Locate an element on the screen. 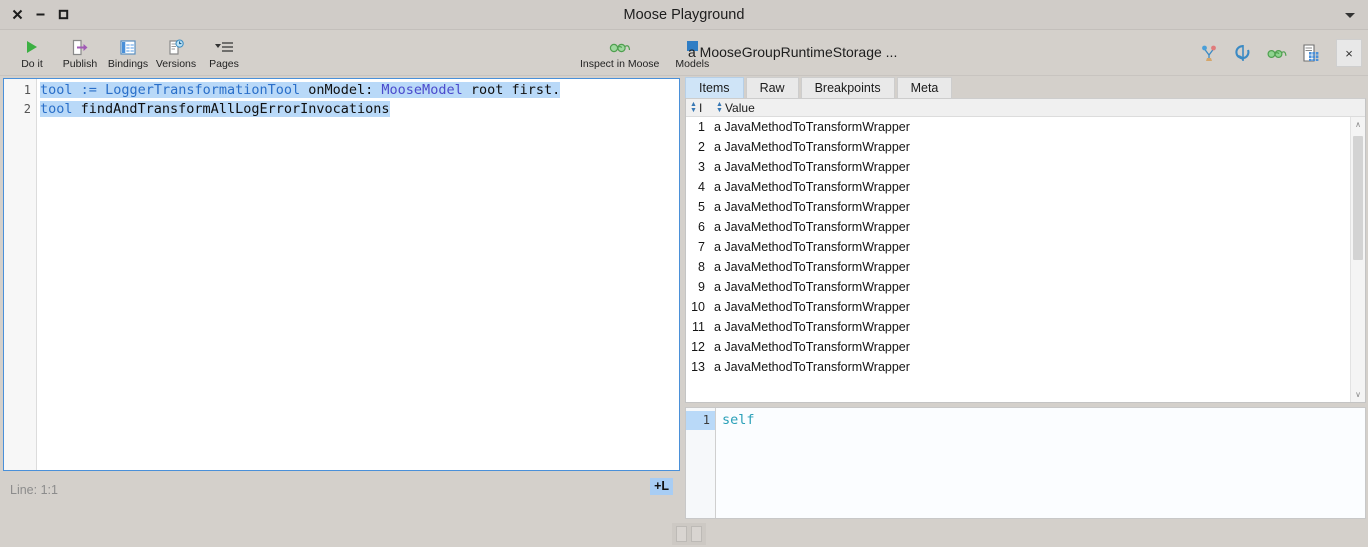  table-row: 6 a JavaMethodToTransformWrapper is located at coordinates (1018, 227).